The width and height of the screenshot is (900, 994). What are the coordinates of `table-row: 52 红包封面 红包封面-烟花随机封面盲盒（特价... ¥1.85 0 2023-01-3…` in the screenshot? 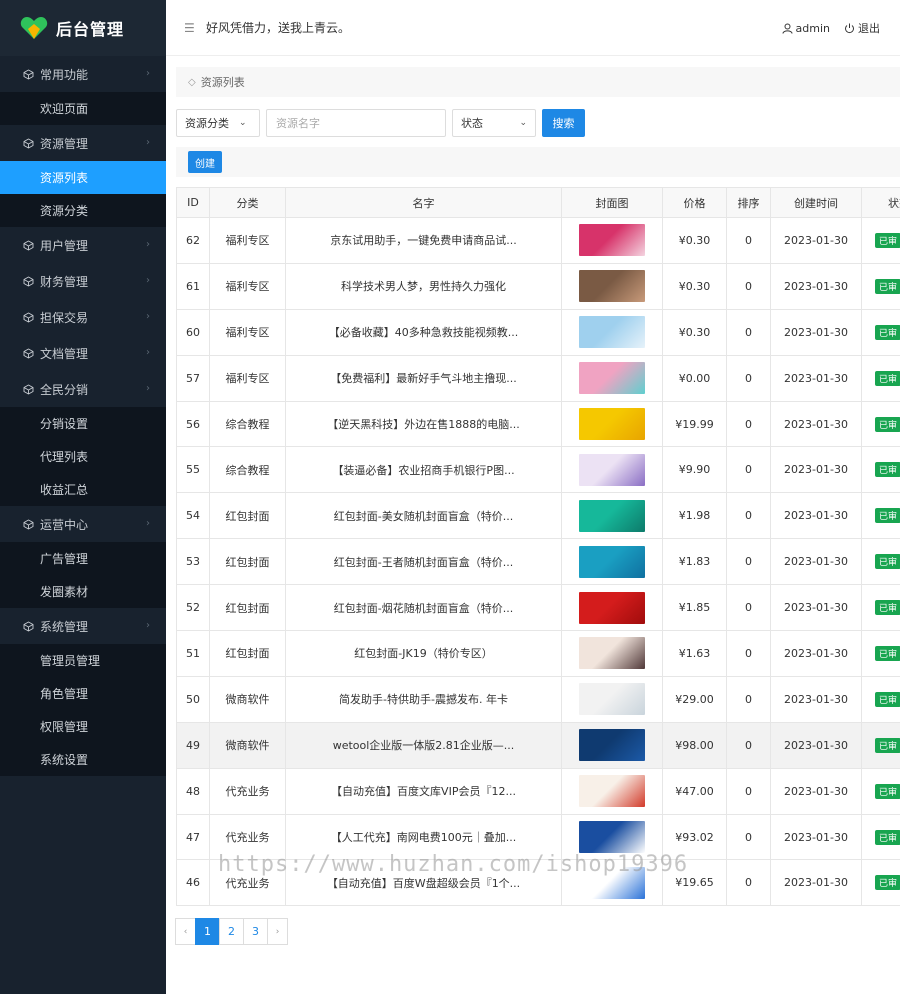 It's located at (538, 608).